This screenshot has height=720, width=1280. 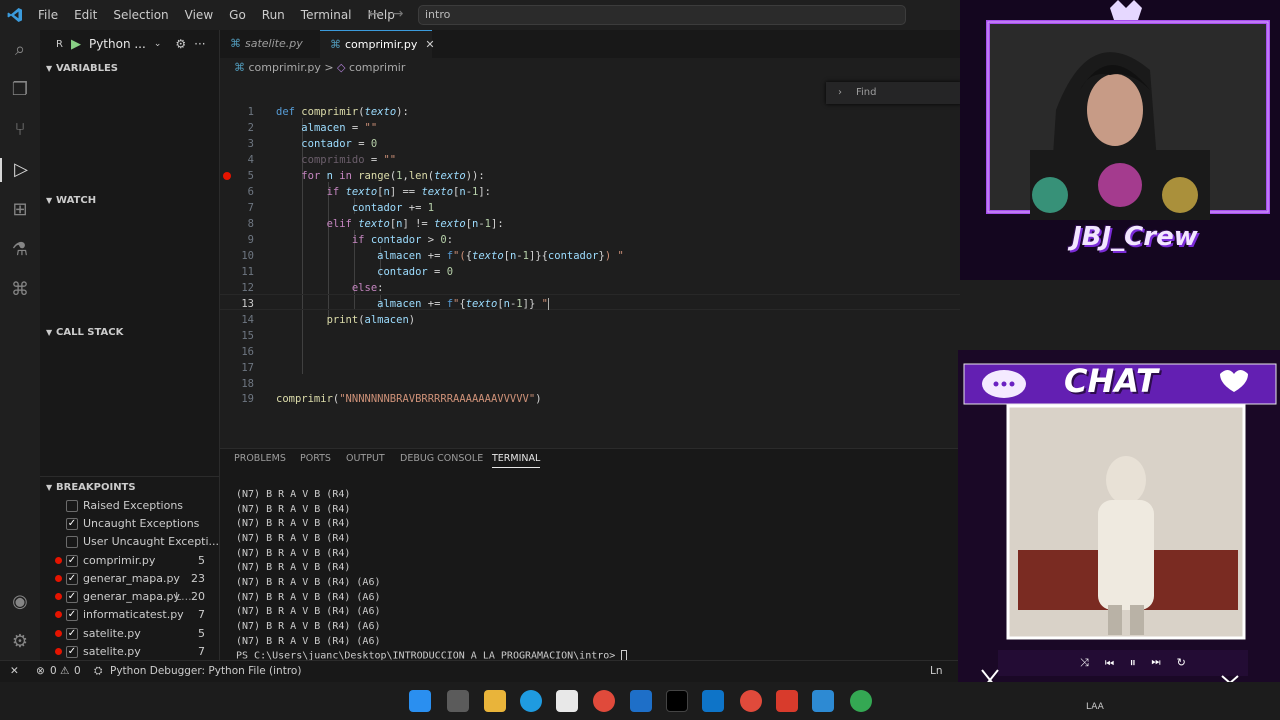 I want to click on breakpoint-item: ✓ satelite.py 7, so click(x=129, y=652).